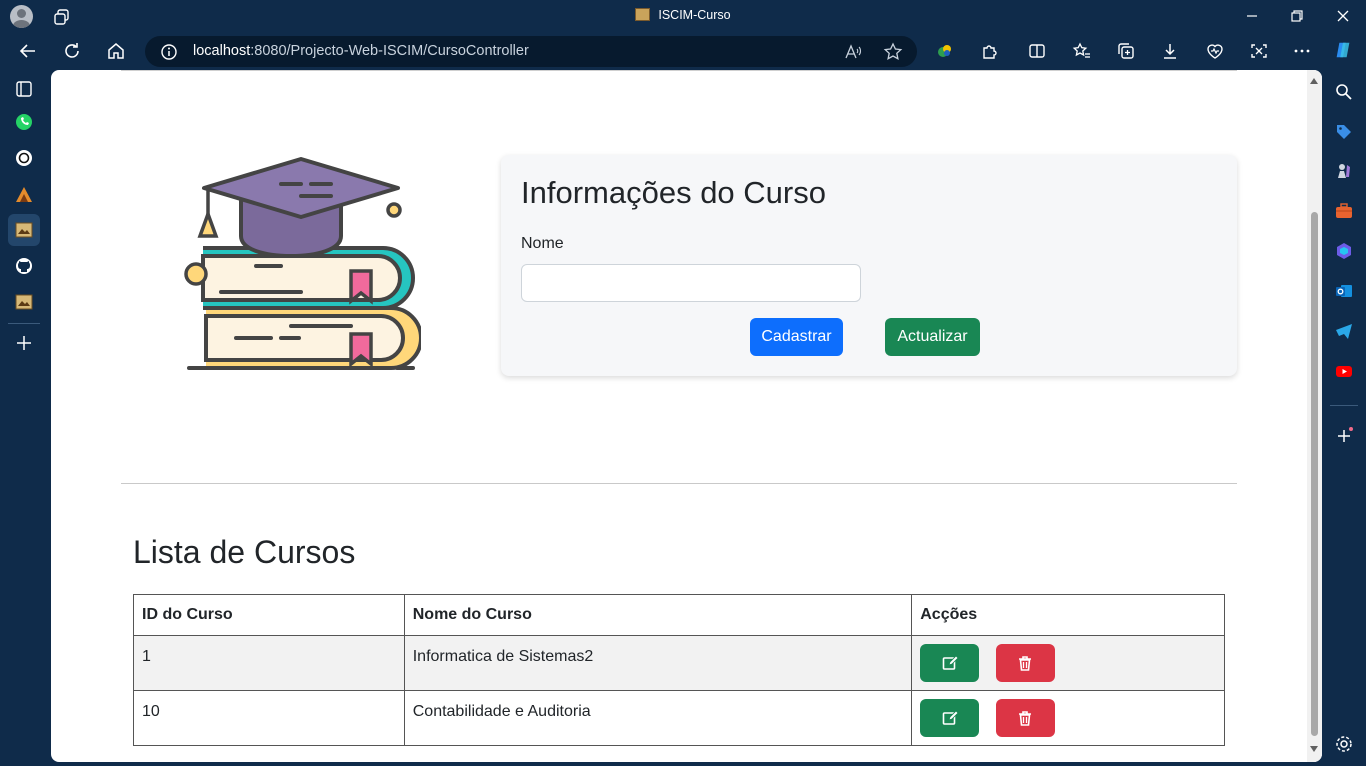 The width and height of the screenshot is (1366, 766). What do you see at coordinates (1314, 81) in the screenshot?
I see `scroll-up-arrow-icon` at bounding box center [1314, 81].